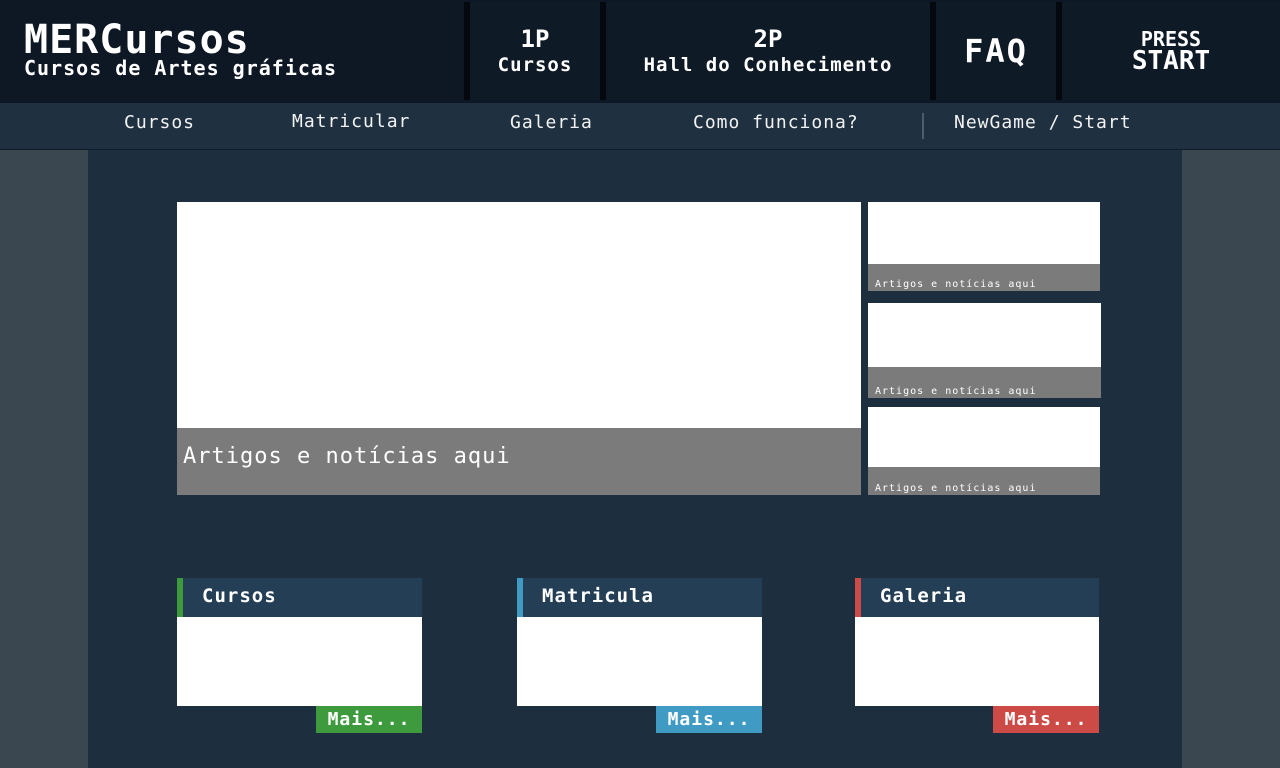 The width and height of the screenshot is (1280, 768). What do you see at coordinates (776, 122) in the screenshot?
I see `nav-item-como-funciona: Como funciona?` at bounding box center [776, 122].